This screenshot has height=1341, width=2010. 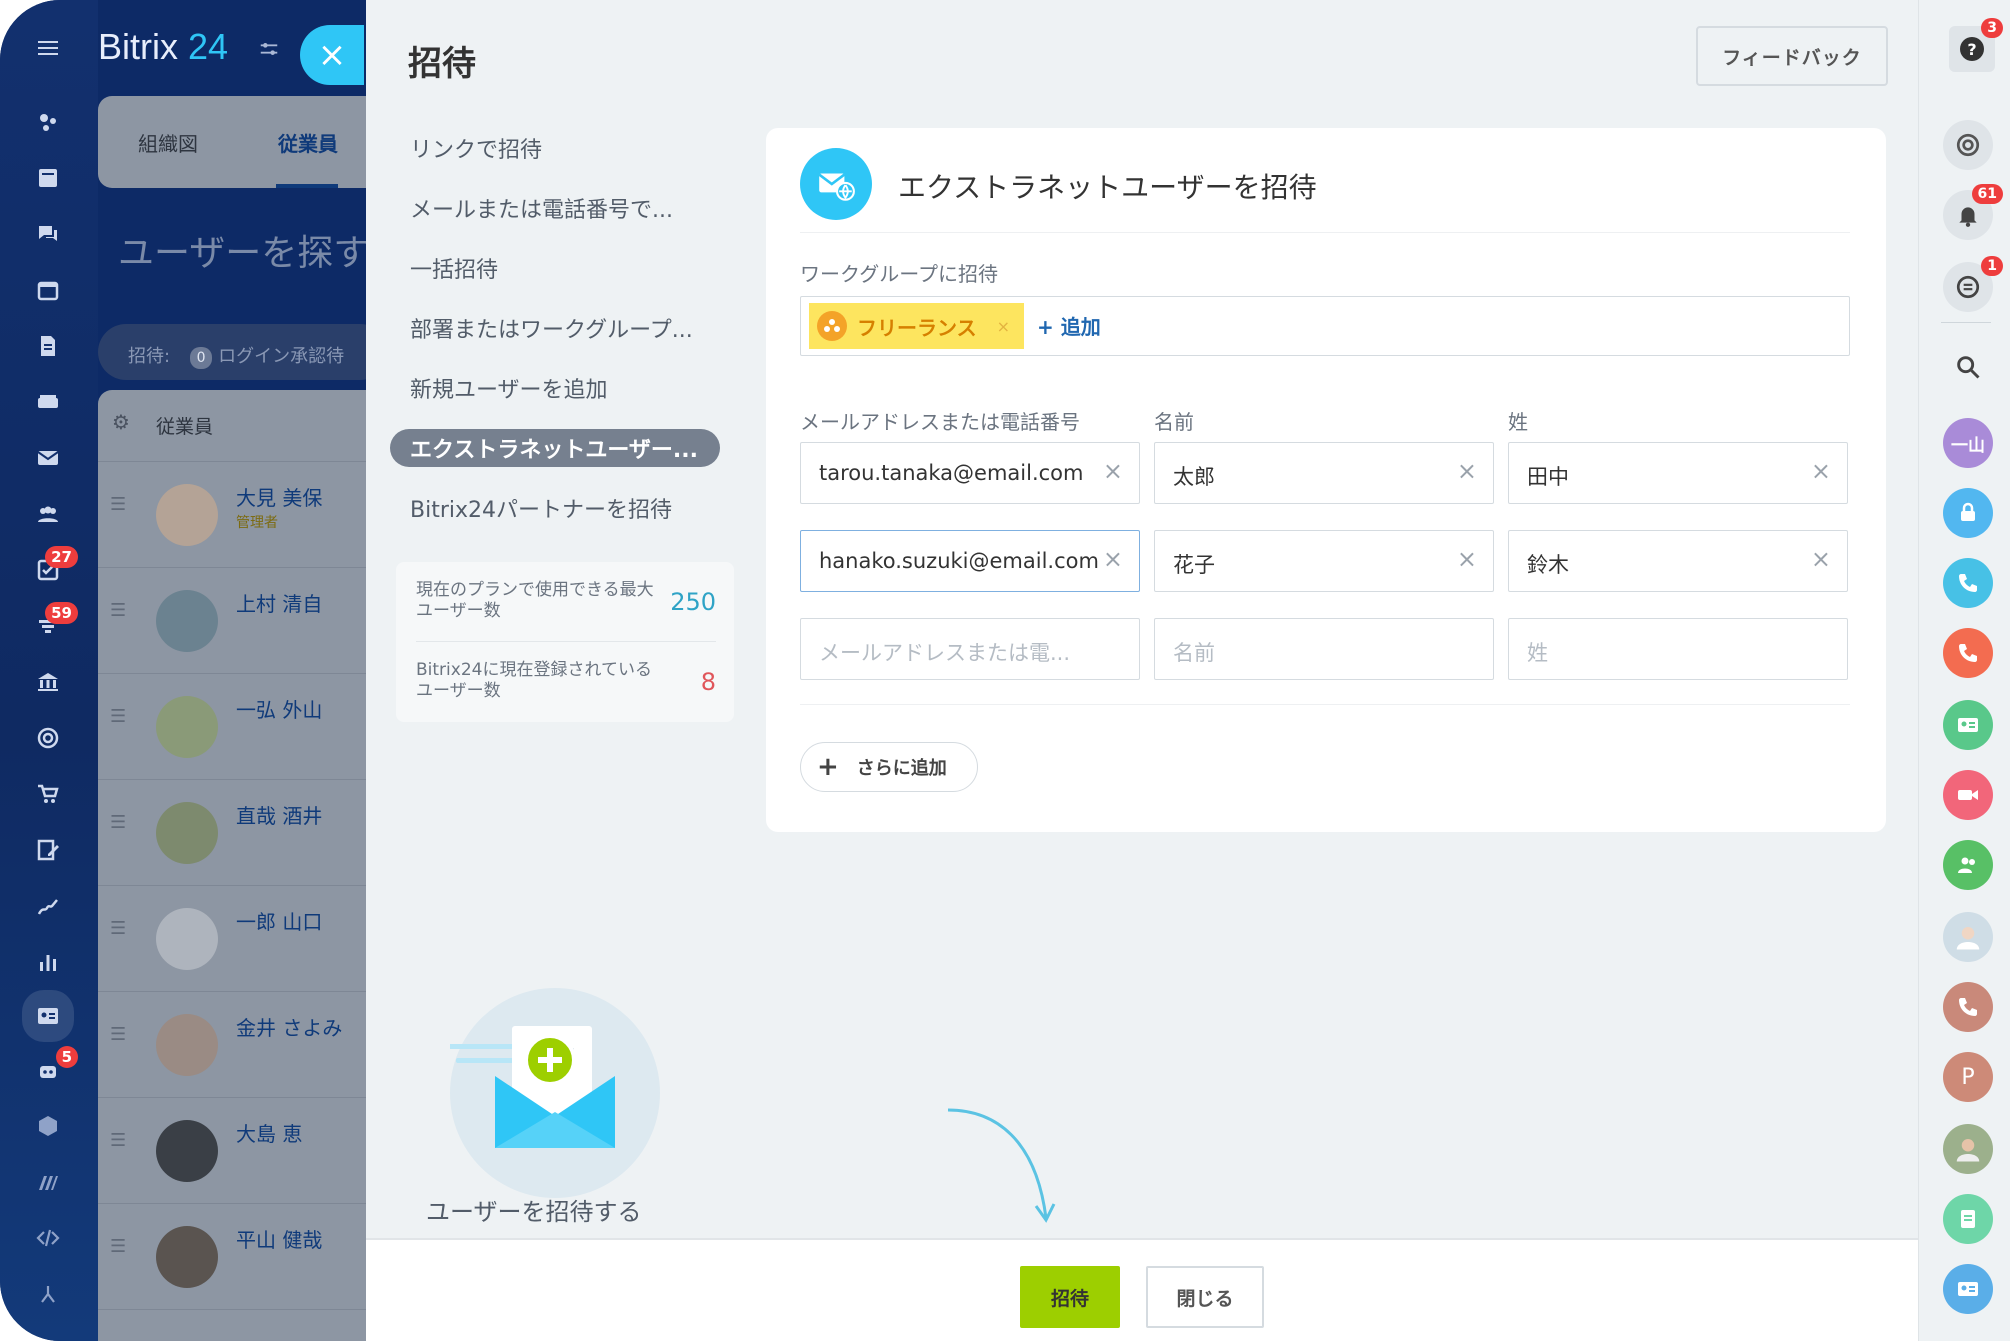 I want to click on feedback-button: フィードバック, so click(x=1792, y=56).